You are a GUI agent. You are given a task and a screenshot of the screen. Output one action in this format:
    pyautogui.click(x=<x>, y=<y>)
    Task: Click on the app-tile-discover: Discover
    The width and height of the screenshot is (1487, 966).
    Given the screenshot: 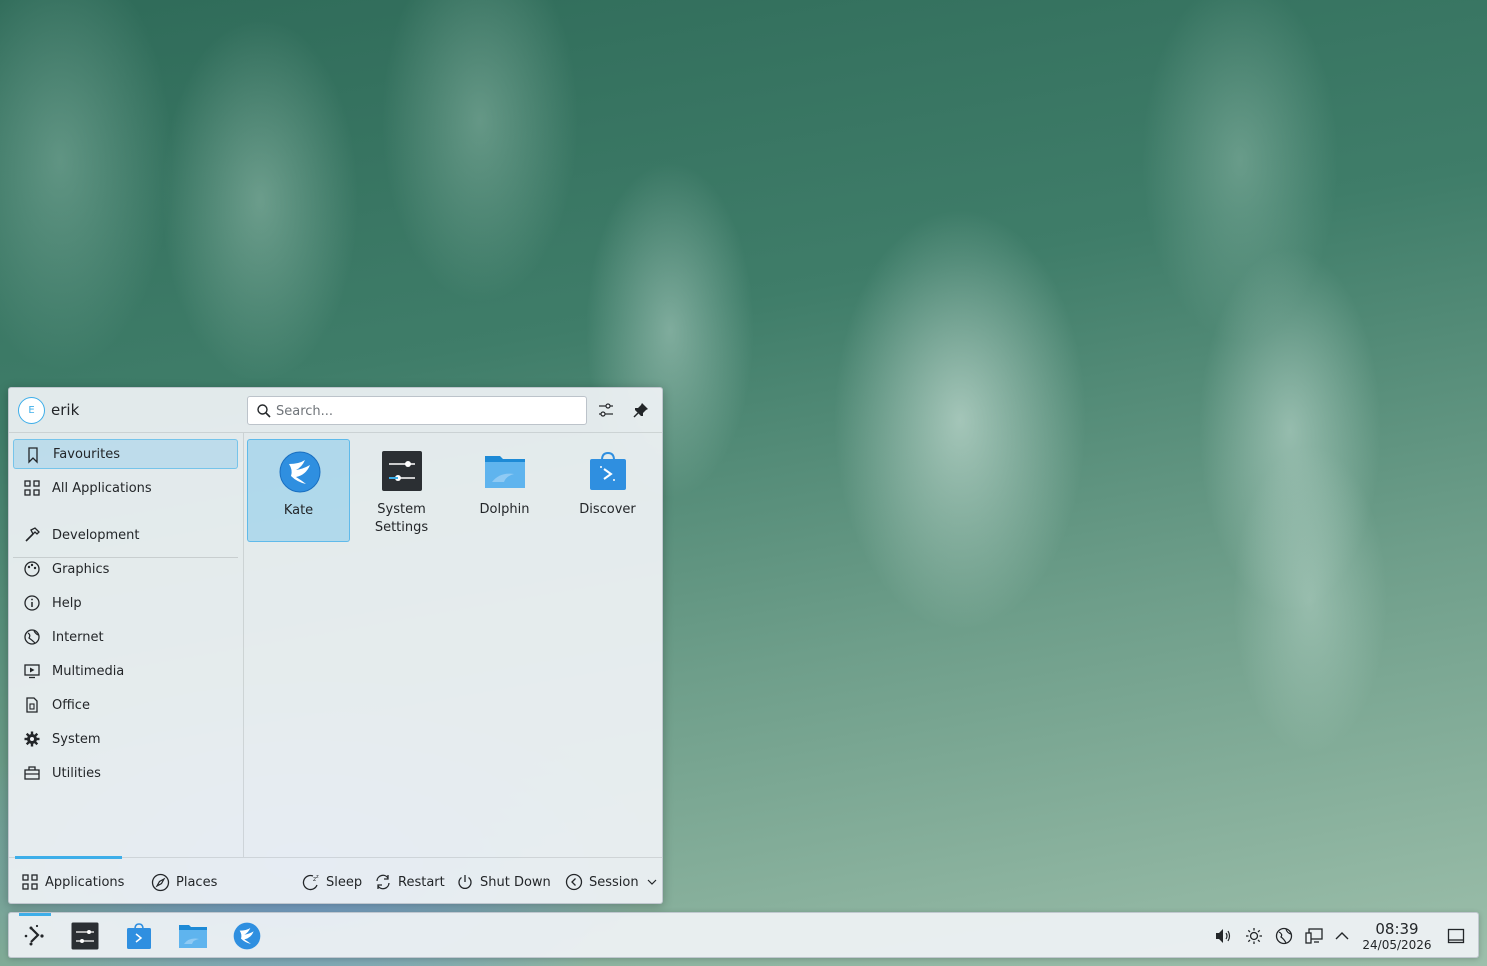 What is the action you would take?
    pyautogui.click(x=607, y=490)
    